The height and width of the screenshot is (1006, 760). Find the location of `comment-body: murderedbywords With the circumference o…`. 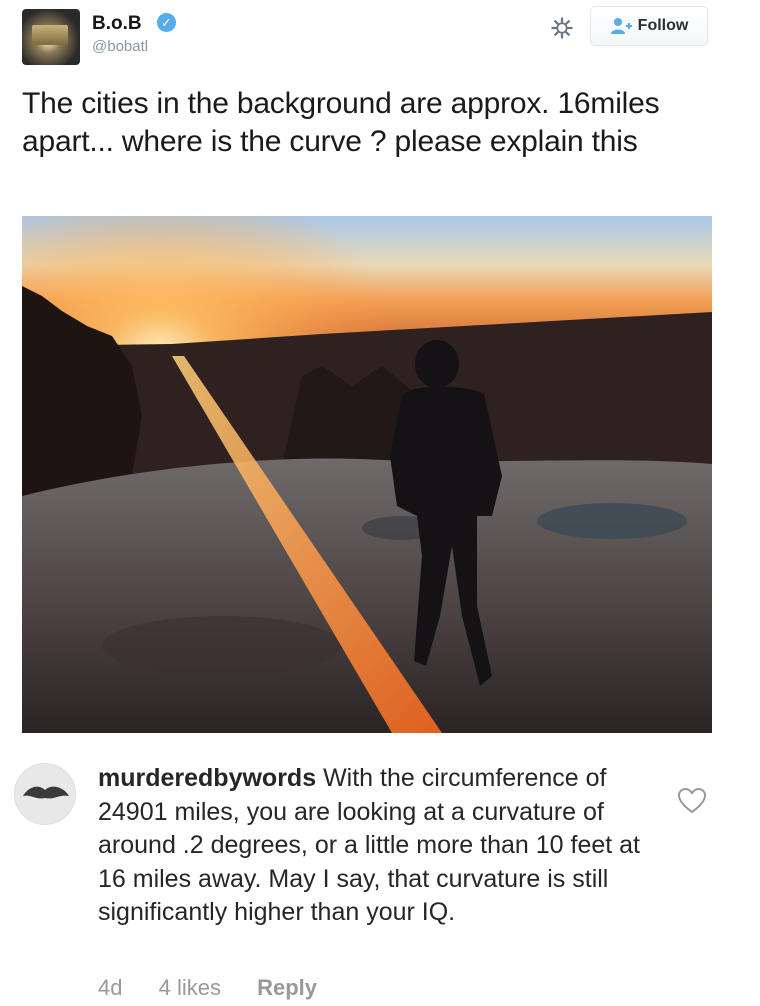

comment-body: murderedbywords With the circumference o… is located at coordinates (378, 846).